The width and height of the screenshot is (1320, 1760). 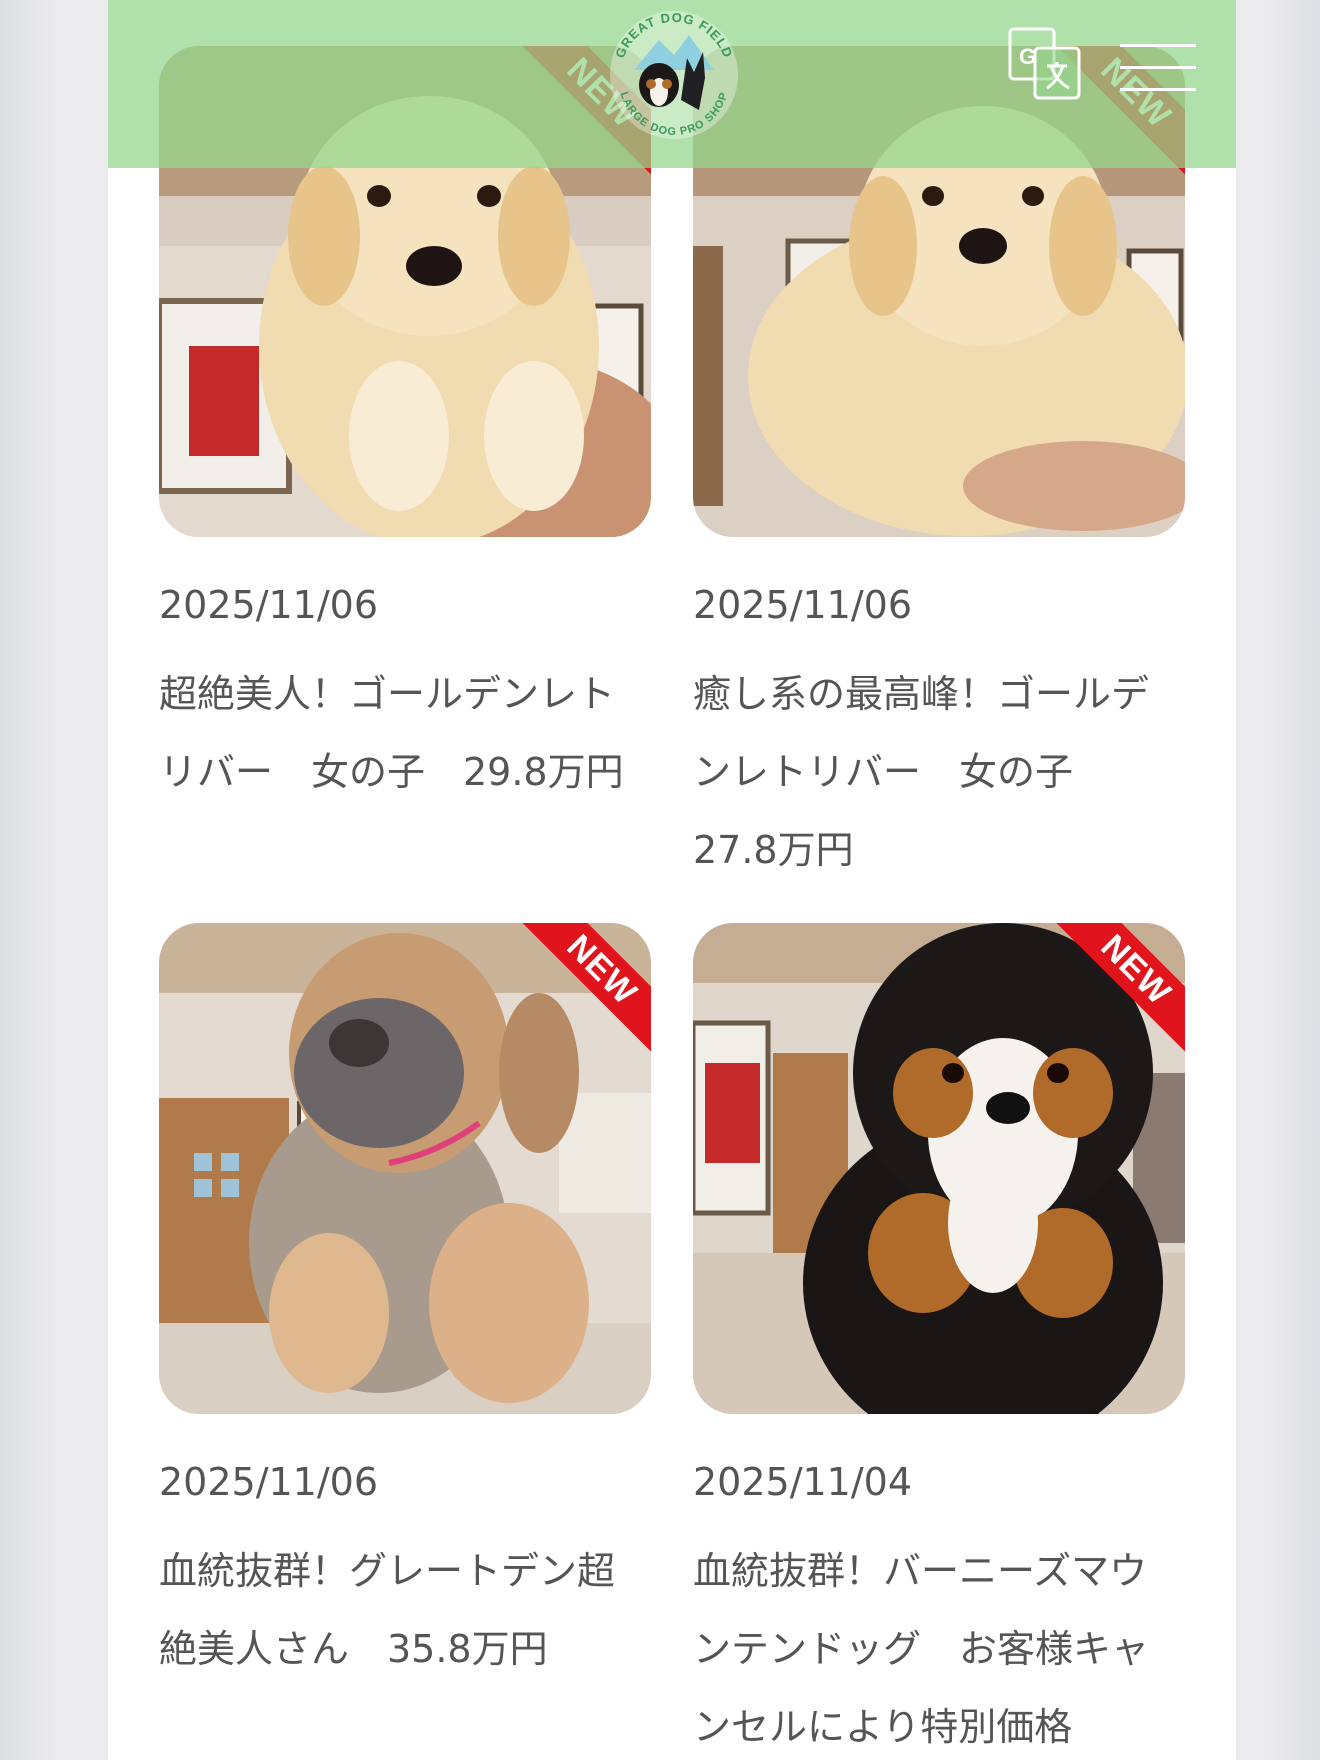 I want to click on post-title: 癒し系の最高峰！ゴールデンレトリバー 女の子 27.8万円, so click(x=939, y=772).